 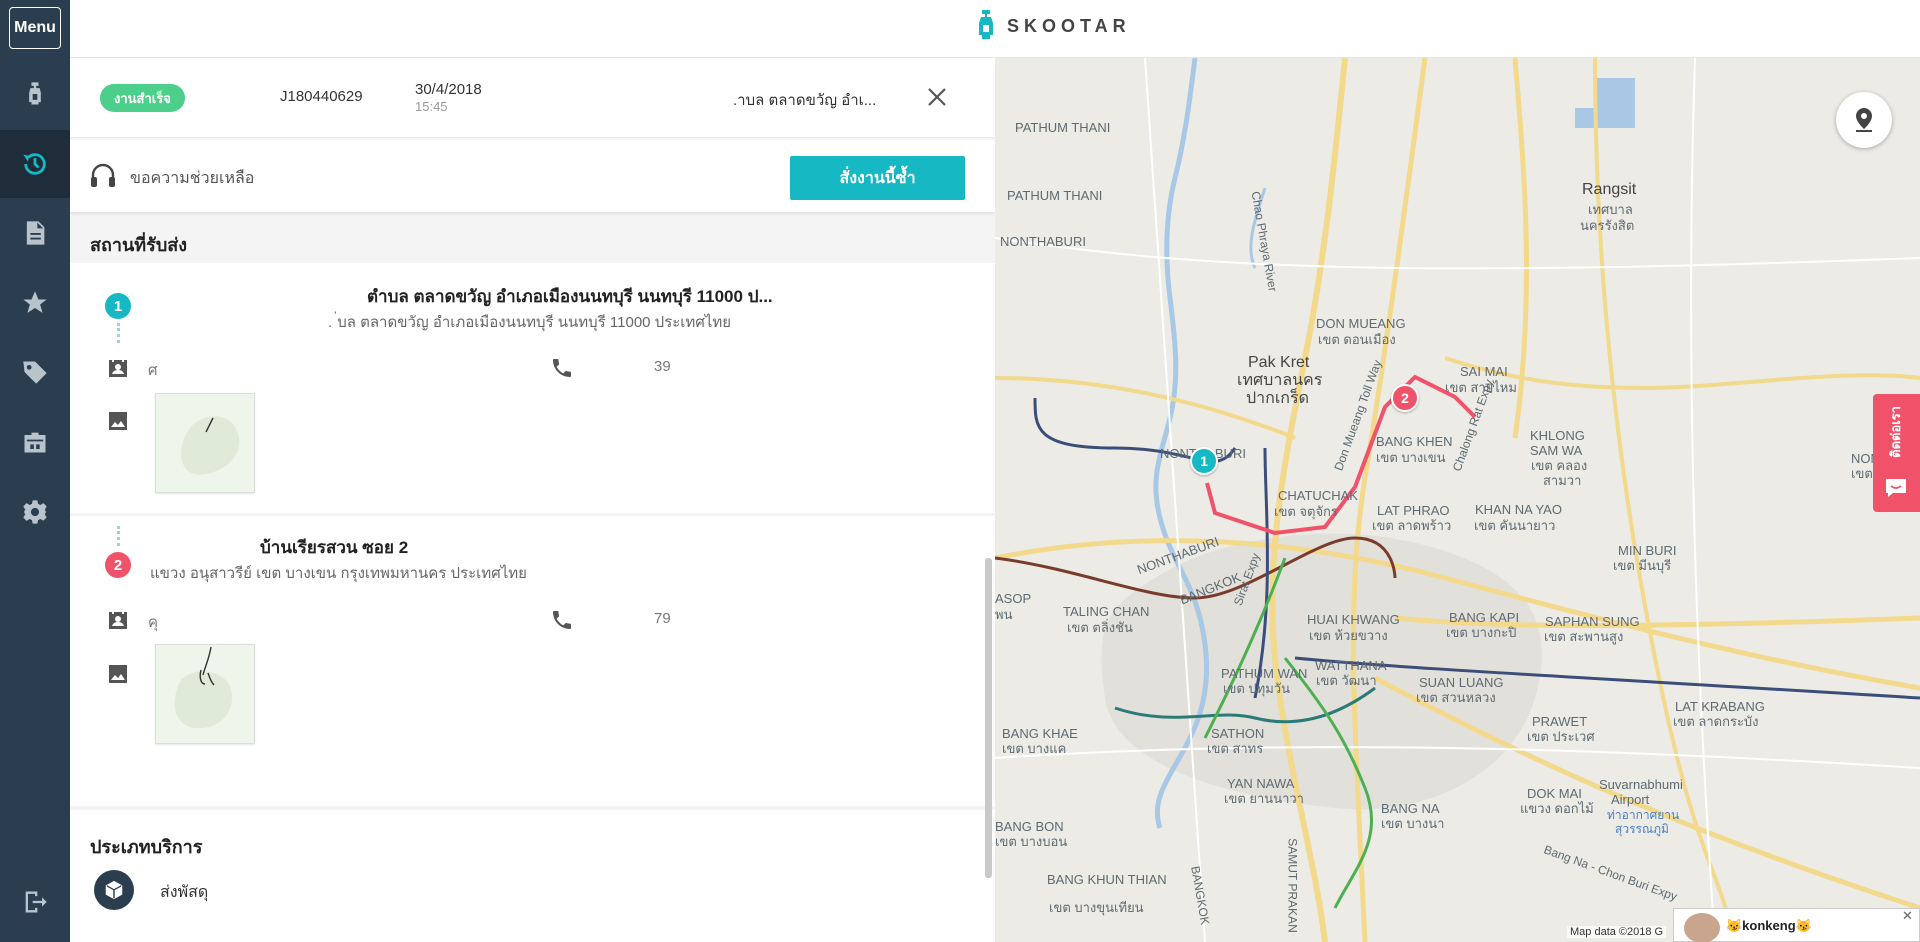 I want to click on map-label: เขต ห้วยขวาง, so click(x=1348, y=635).